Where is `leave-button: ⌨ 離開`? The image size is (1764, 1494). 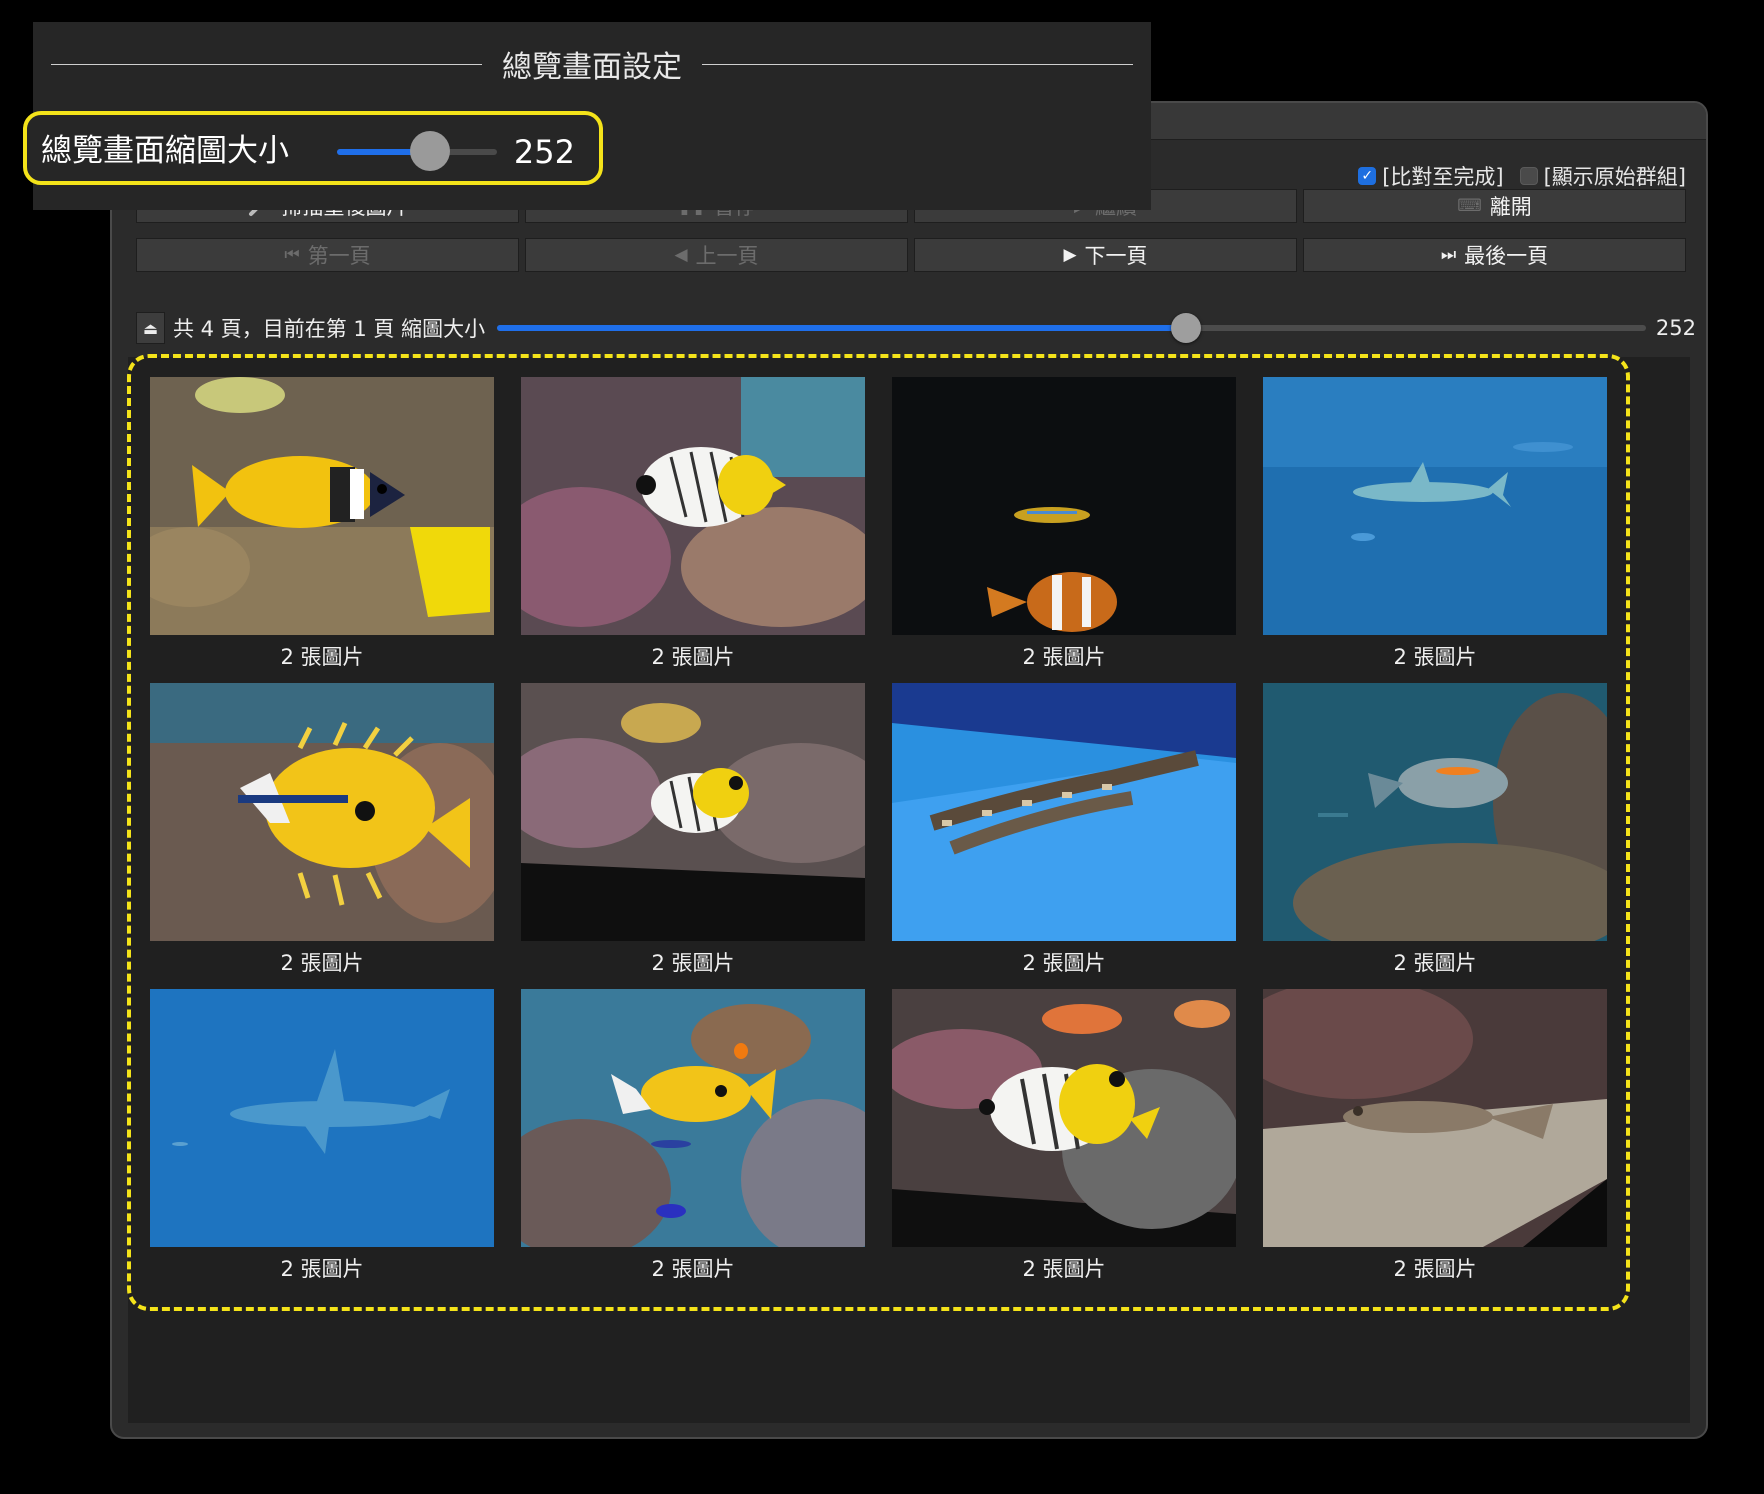
leave-button: ⌨ 離開 is located at coordinates (1494, 206).